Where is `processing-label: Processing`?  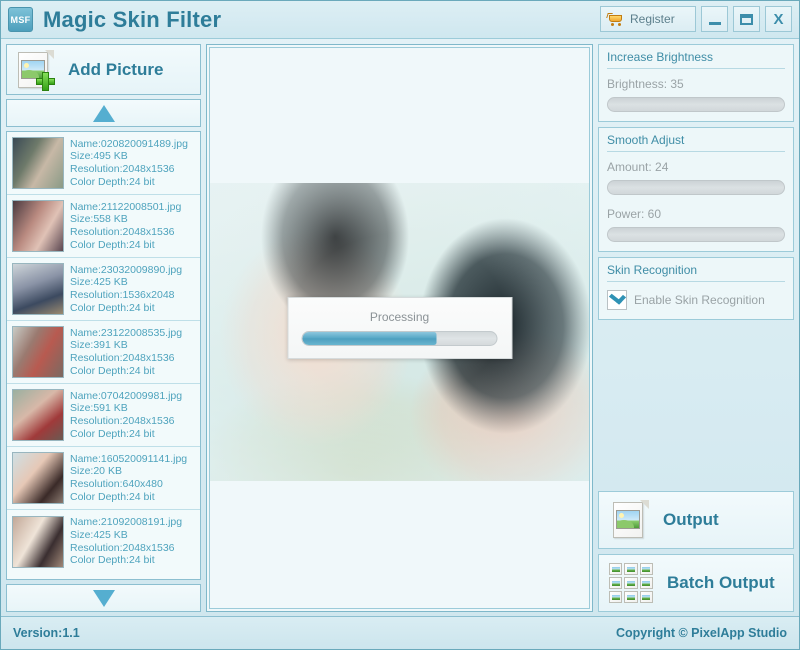
processing-label: Processing is located at coordinates (399, 317).